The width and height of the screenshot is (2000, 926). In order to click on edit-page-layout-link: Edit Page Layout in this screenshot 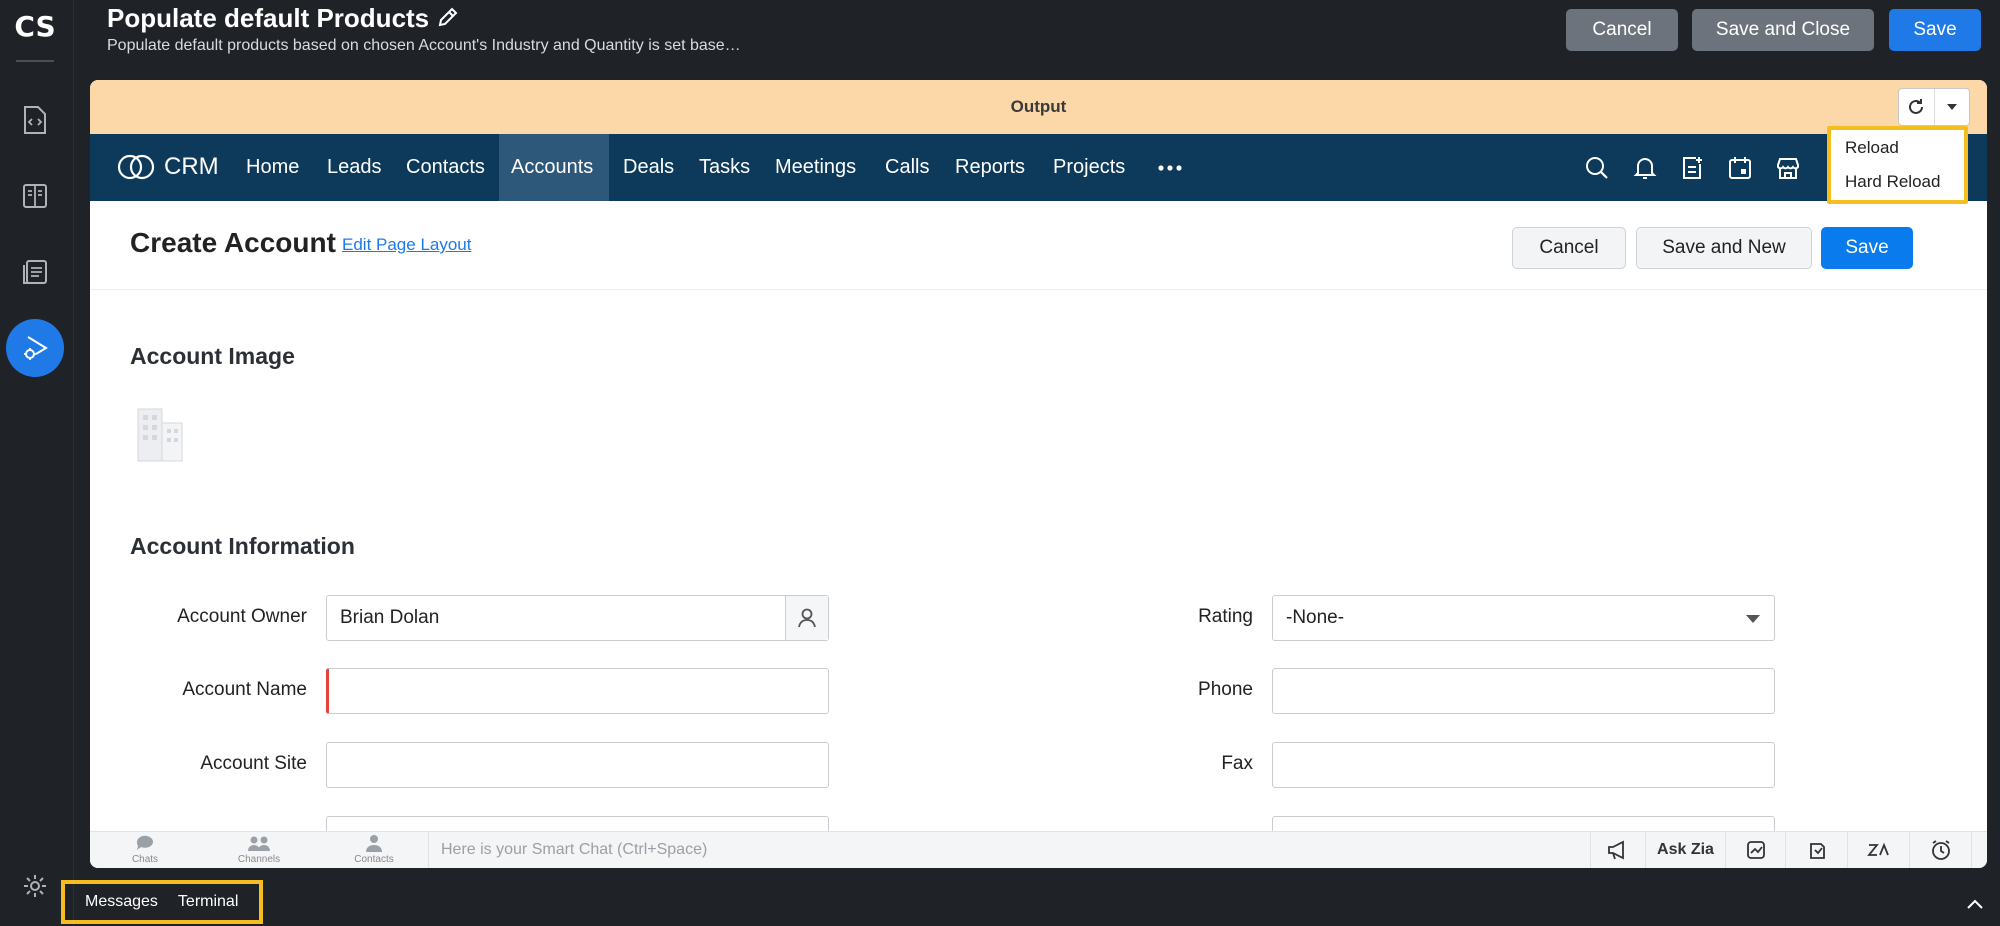, I will do `click(406, 245)`.